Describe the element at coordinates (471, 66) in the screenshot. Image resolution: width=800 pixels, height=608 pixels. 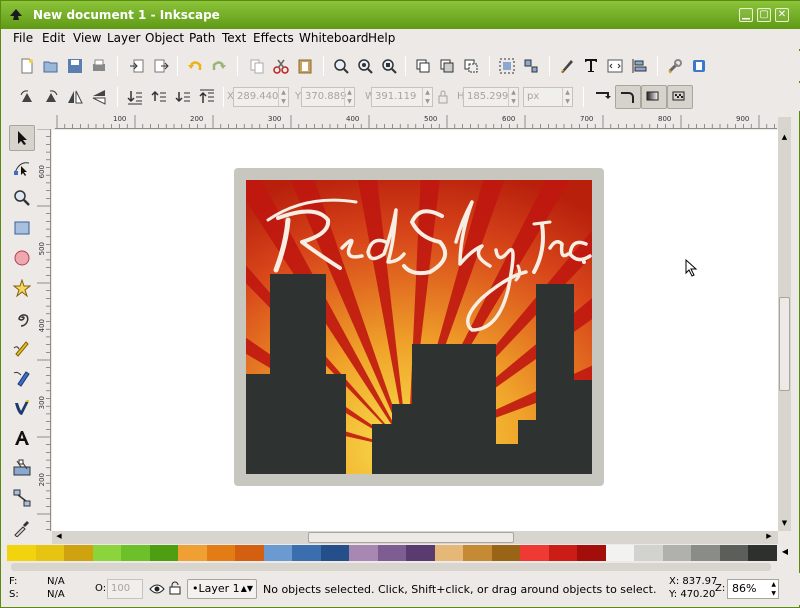
I see `unlink-clone-icon` at that location.